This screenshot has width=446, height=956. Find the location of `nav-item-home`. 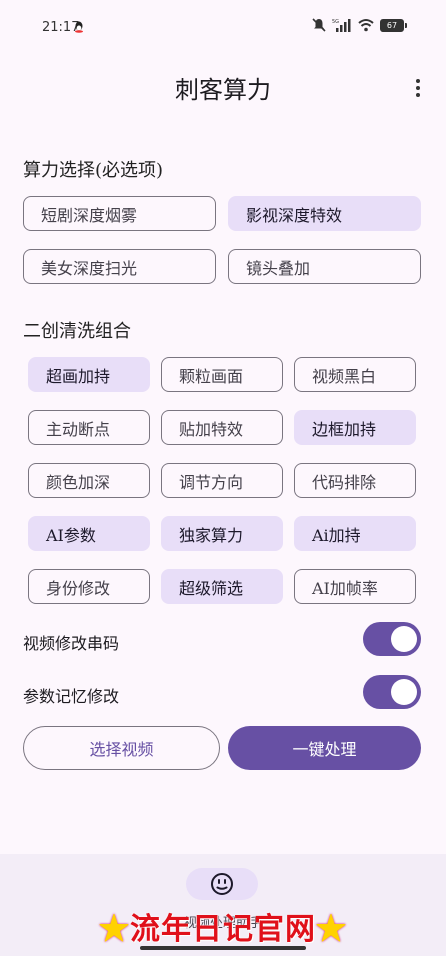

nav-item-home is located at coordinates (222, 884).